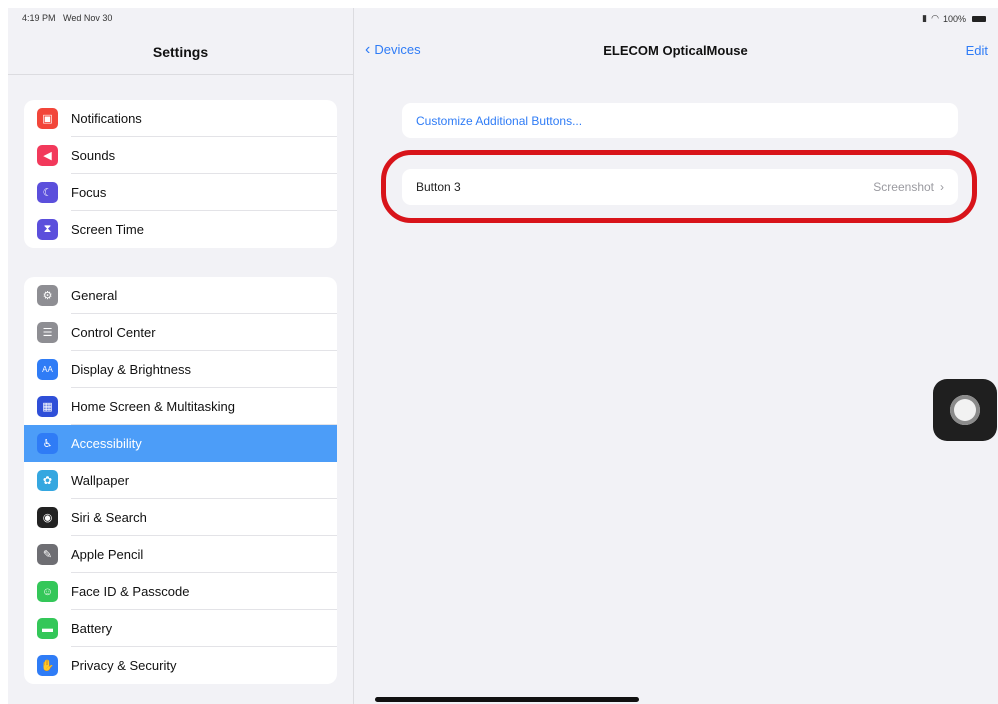 The width and height of the screenshot is (998, 704). What do you see at coordinates (47, 118) in the screenshot?
I see `bell-icon: ▣` at bounding box center [47, 118].